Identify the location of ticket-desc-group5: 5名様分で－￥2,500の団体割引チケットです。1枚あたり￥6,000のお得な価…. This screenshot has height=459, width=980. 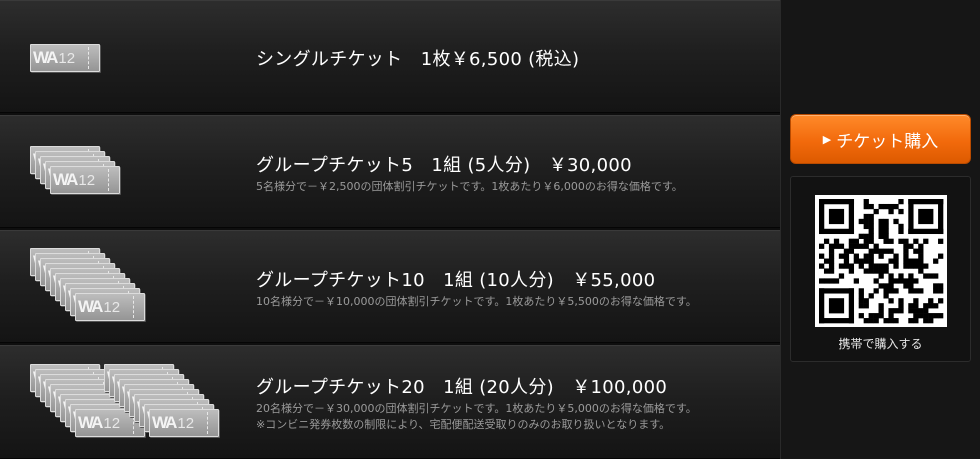
(469, 186).